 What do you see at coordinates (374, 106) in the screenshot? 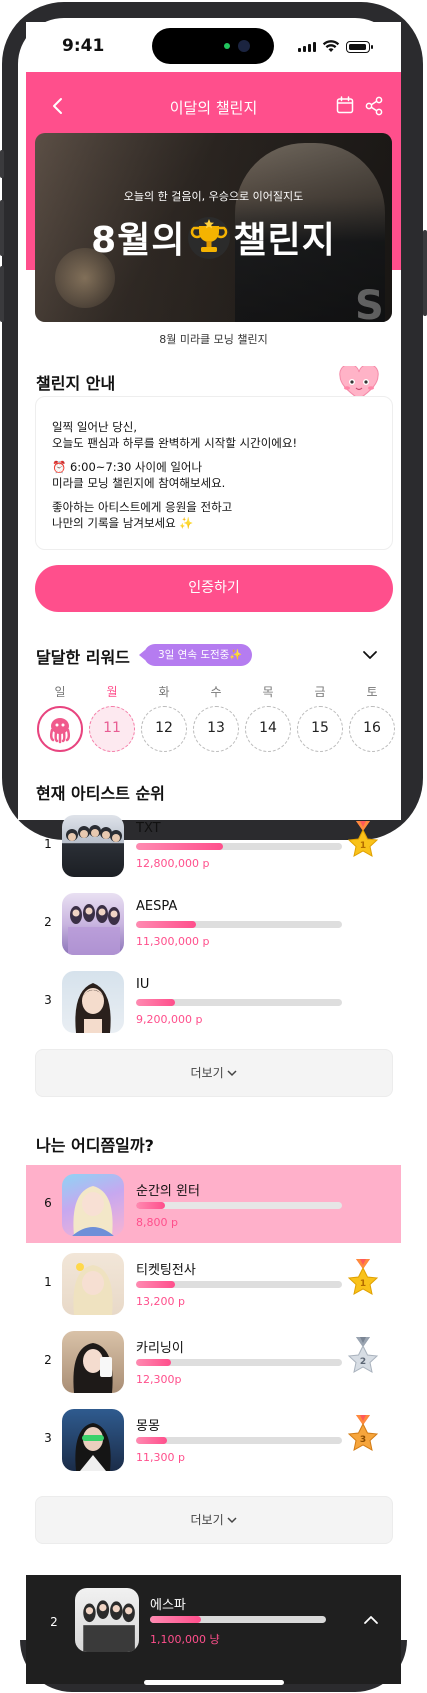
I see `share-icon` at bounding box center [374, 106].